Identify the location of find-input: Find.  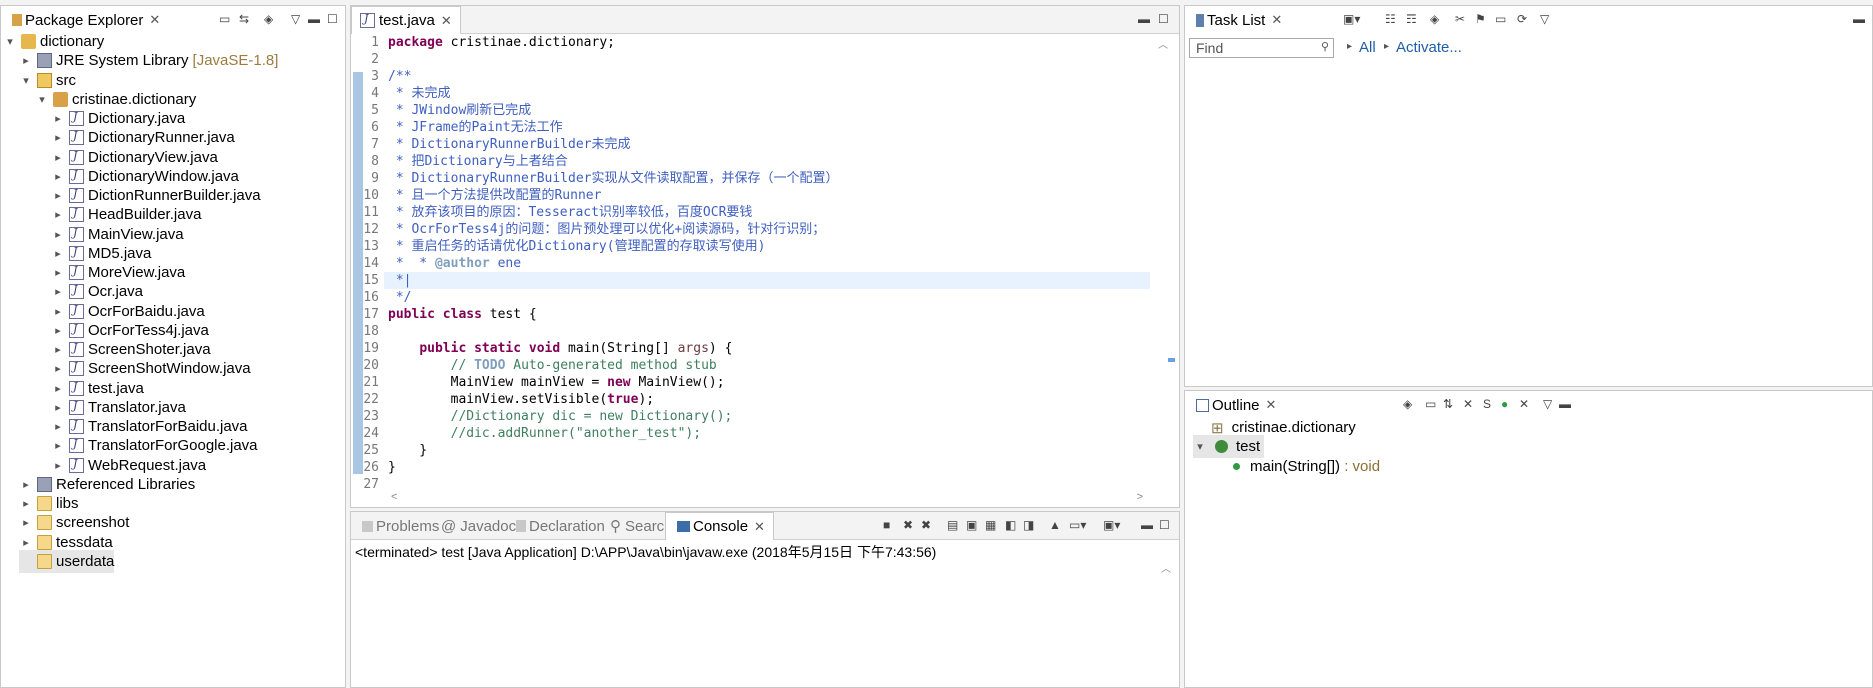
(1261, 48).